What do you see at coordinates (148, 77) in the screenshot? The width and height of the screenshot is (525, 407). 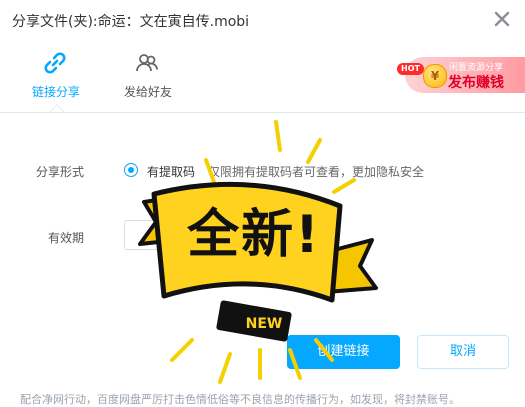 I see `tab-send-friend: 发给好友` at bounding box center [148, 77].